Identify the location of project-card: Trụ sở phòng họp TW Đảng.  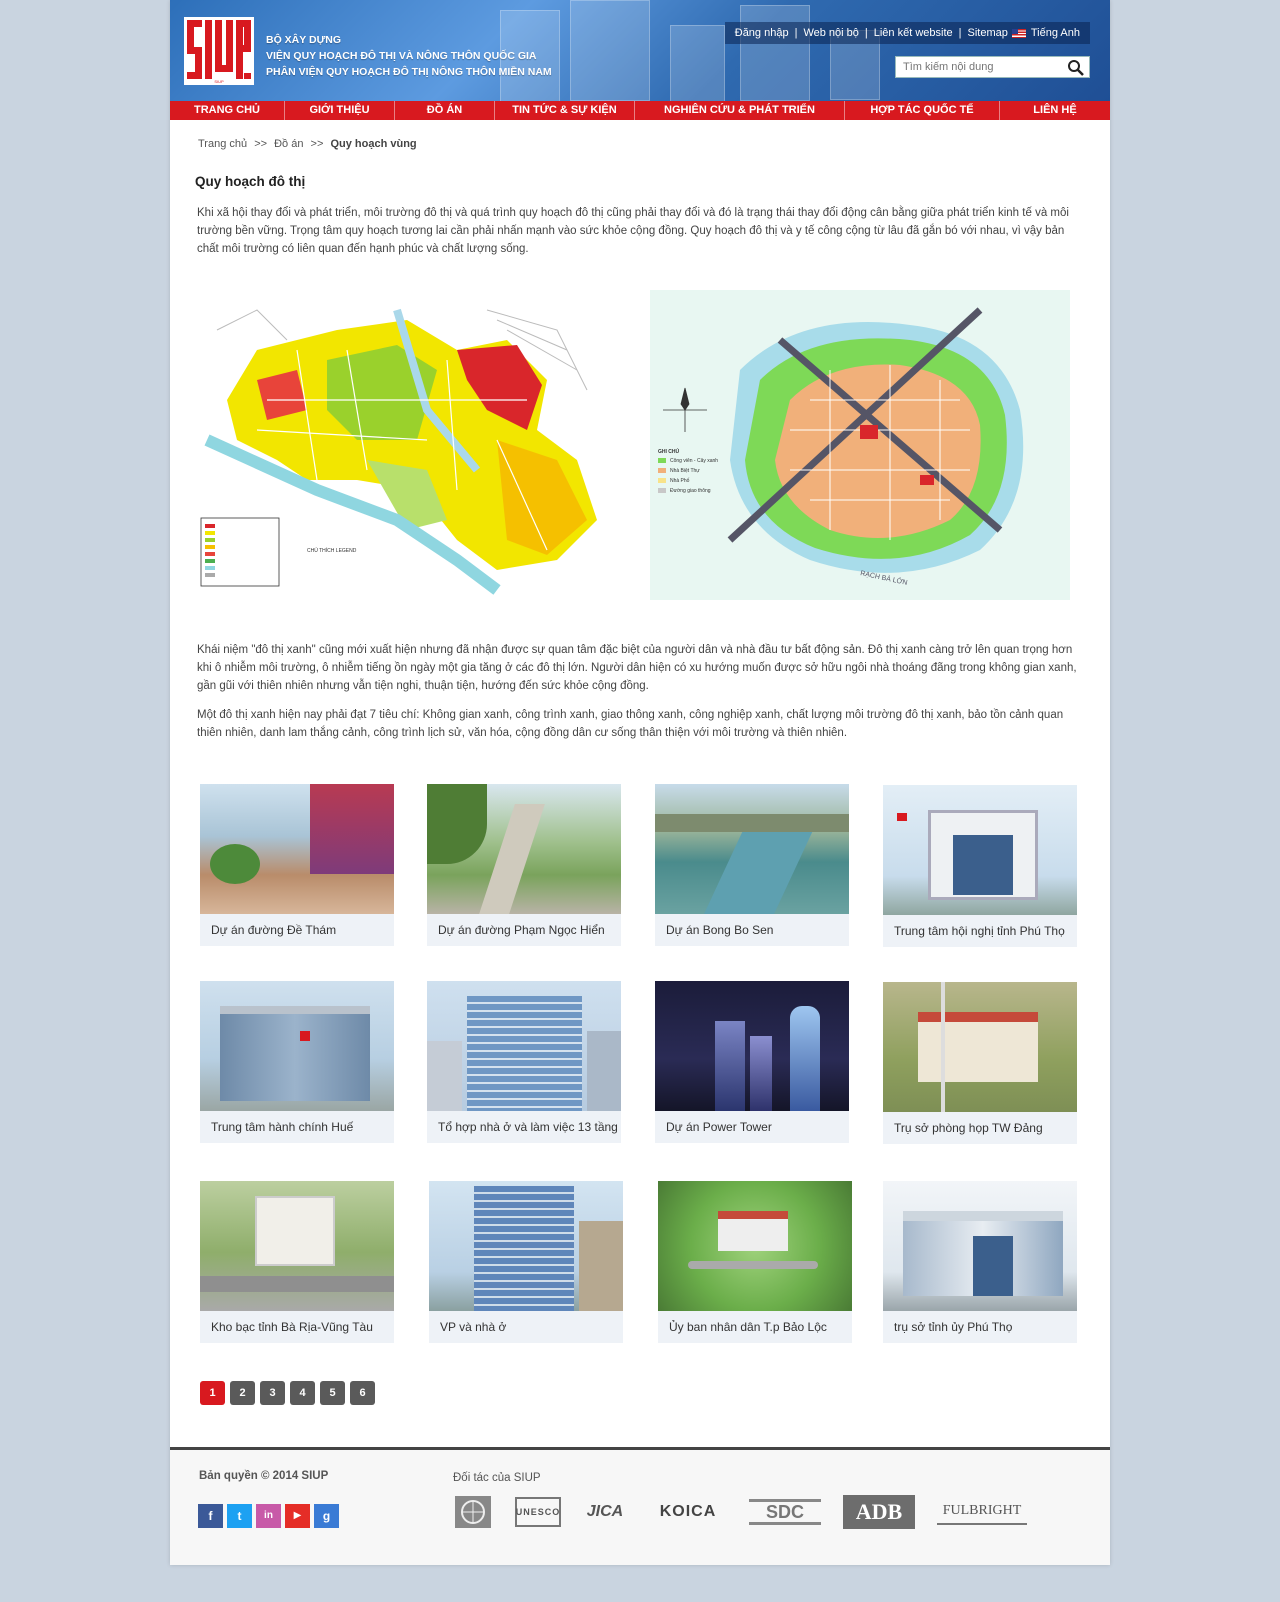
(980, 1063).